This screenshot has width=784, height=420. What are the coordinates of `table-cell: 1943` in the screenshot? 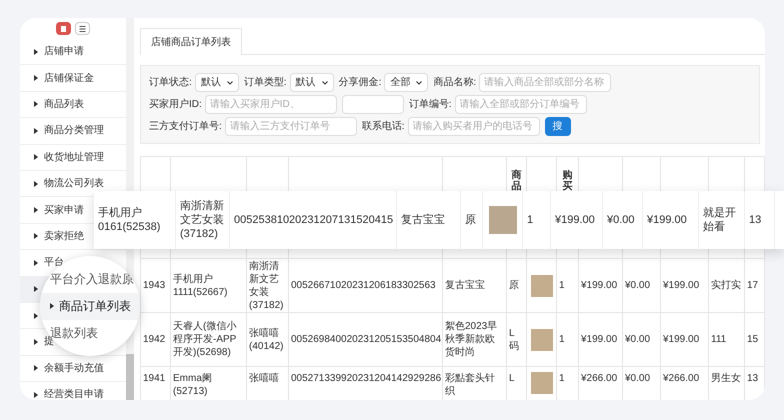 It's located at (154, 285).